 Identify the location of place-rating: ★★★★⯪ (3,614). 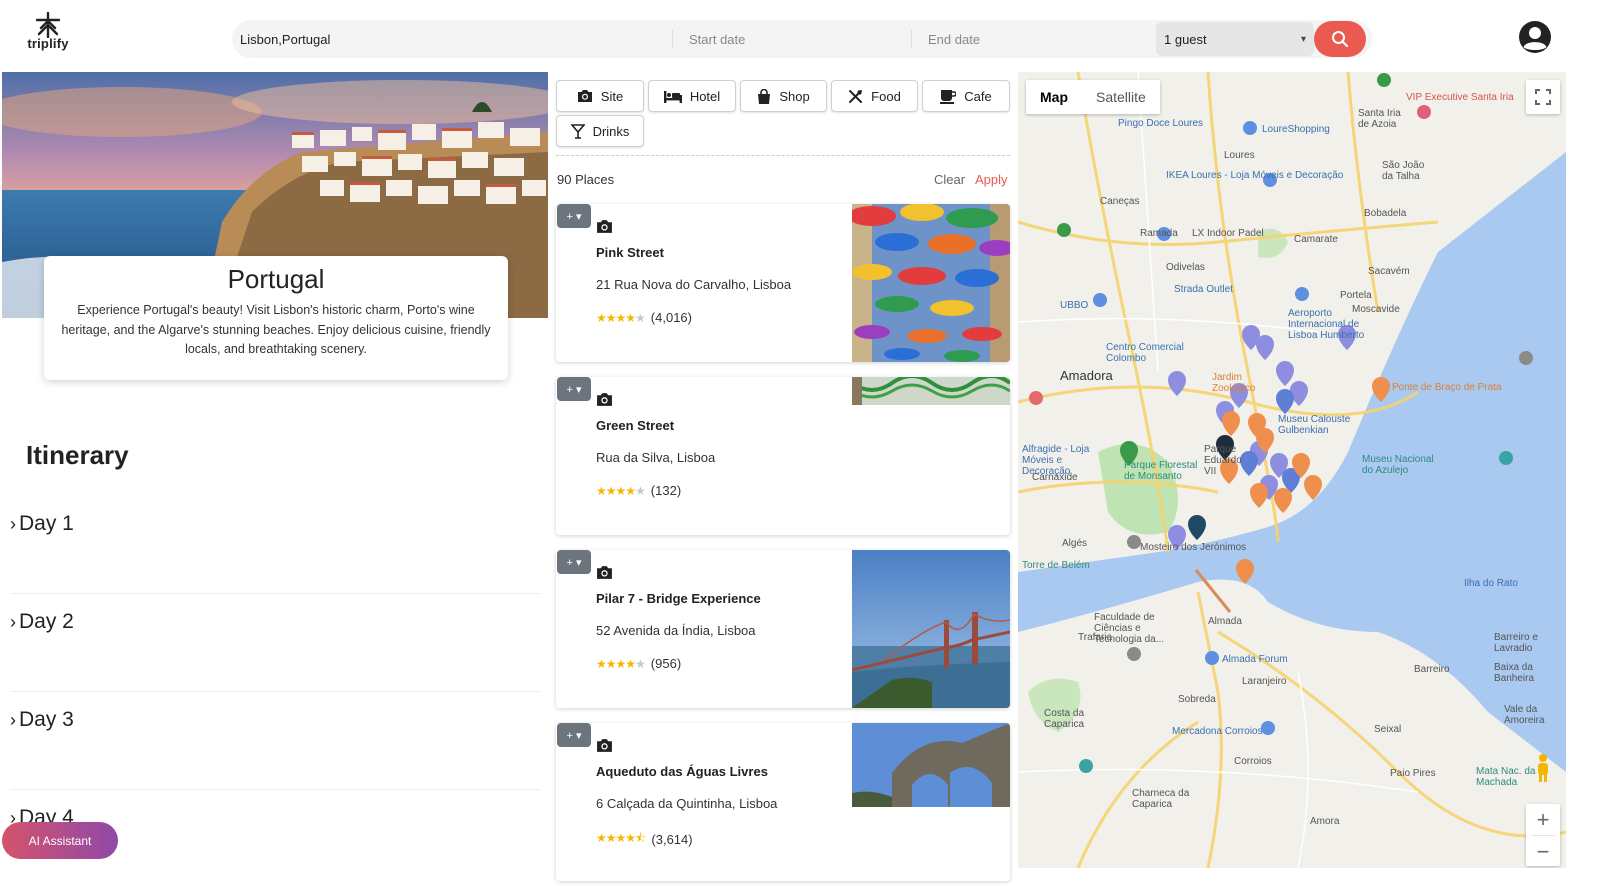
(644, 839).